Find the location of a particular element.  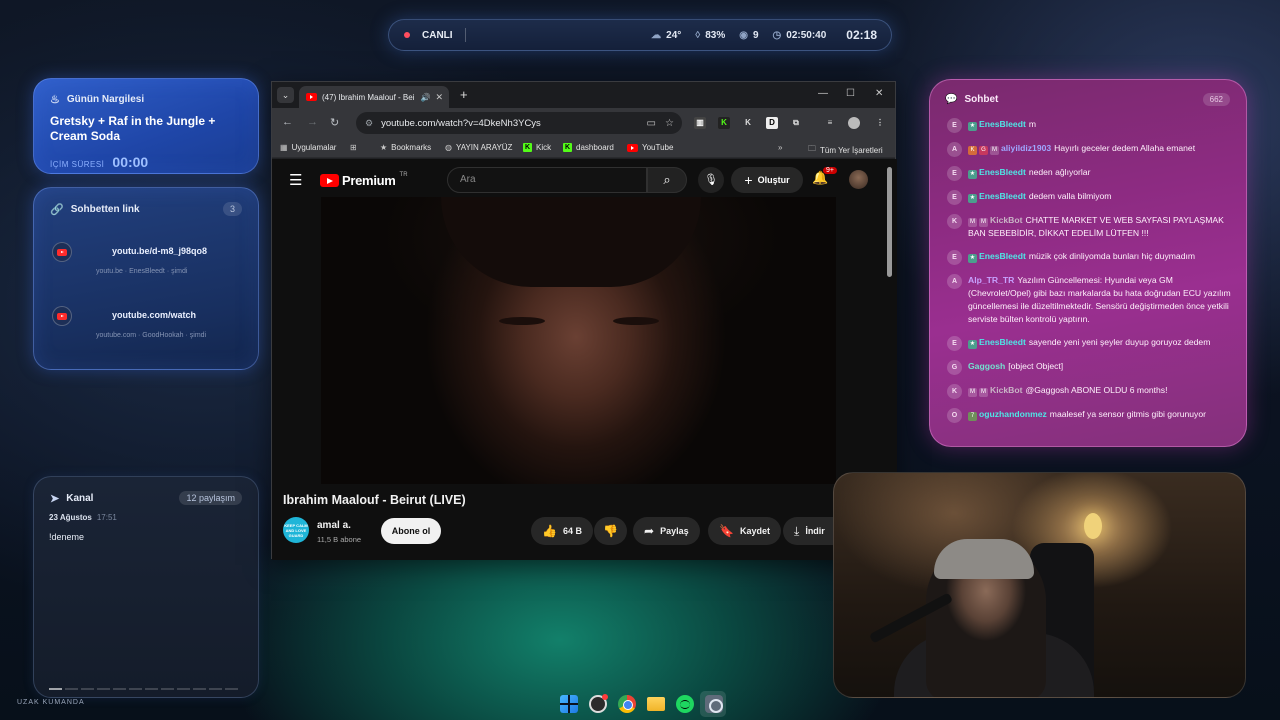

extension-icon: ▥ is located at coordinates (700, 123).